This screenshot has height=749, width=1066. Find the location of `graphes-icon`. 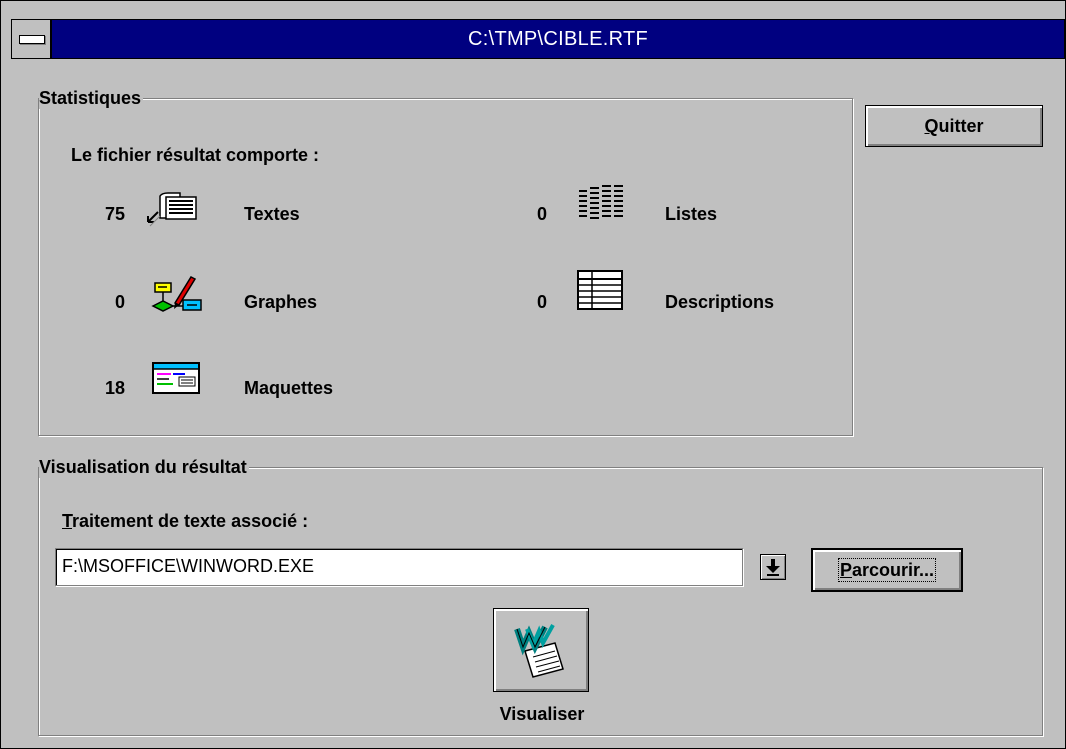

graphes-icon is located at coordinates (176, 294).